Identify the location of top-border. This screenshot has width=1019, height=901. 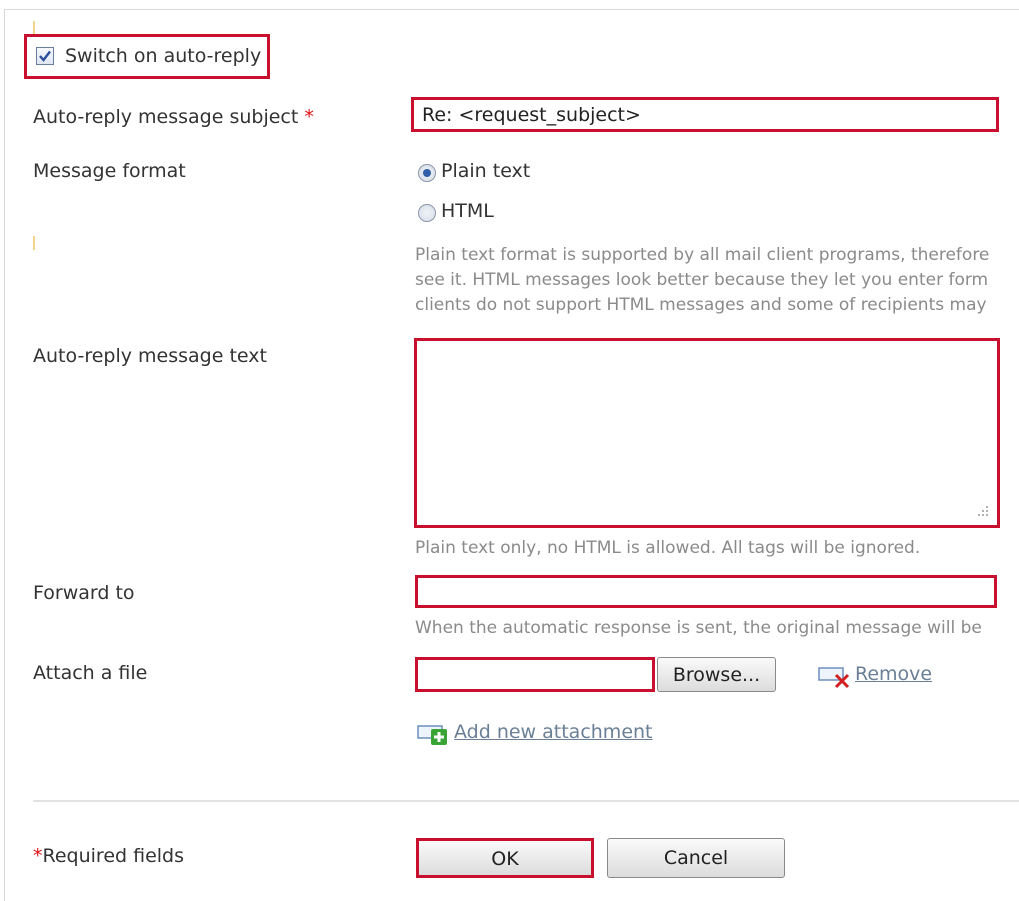
(511, 9).